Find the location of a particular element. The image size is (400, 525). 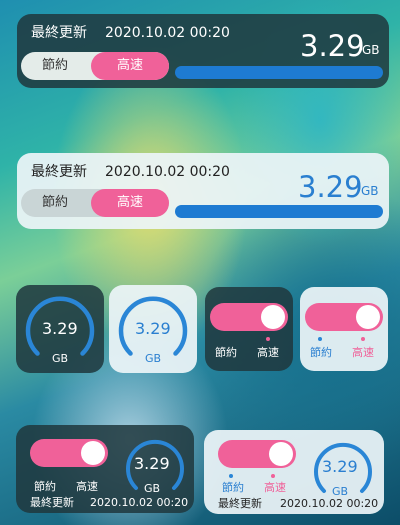

gauge-widget-dark: 3.29 GB is located at coordinates (60, 329).